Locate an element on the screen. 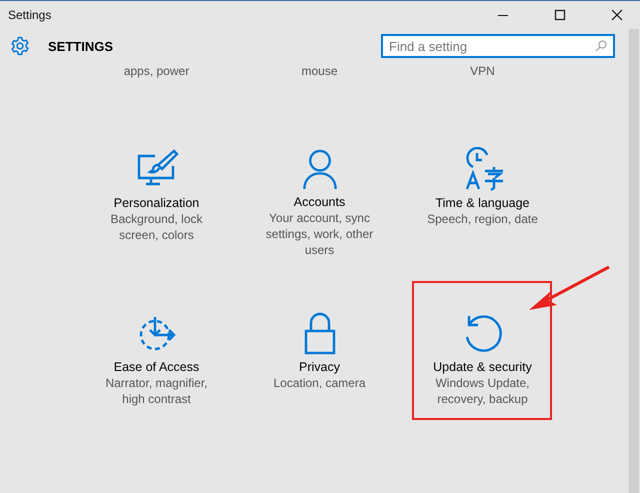 Image resolution: width=640 pixels, height=493 pixels. tile-description: Location, camera is located at coordinates (319, 383).